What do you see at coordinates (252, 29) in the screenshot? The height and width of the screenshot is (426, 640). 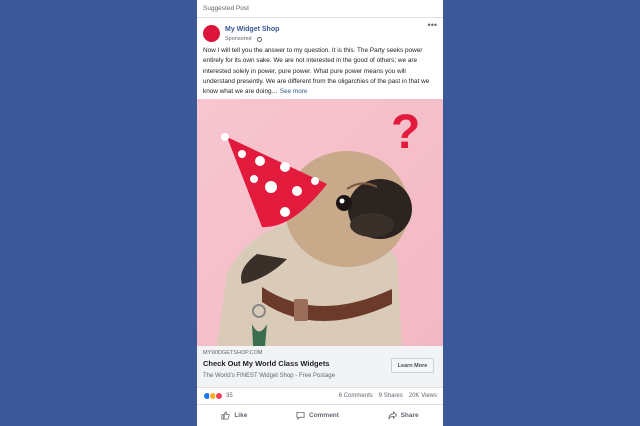 I see `page-name-link: My Widget Shop` at bounding box center [252, 29].